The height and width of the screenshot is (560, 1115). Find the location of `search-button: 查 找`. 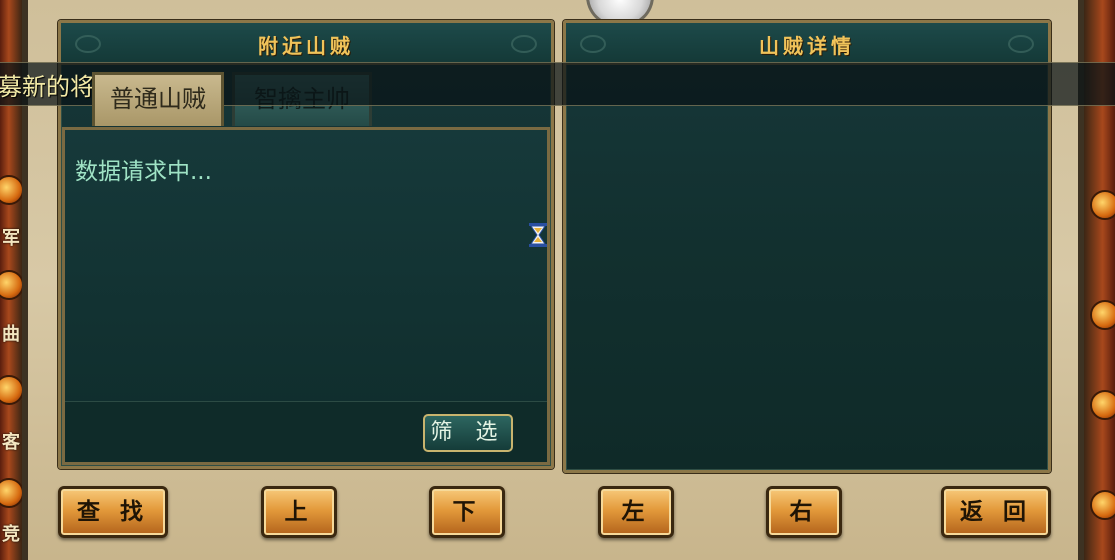

search-button: 查 找 is located at coordinates (113, 512).